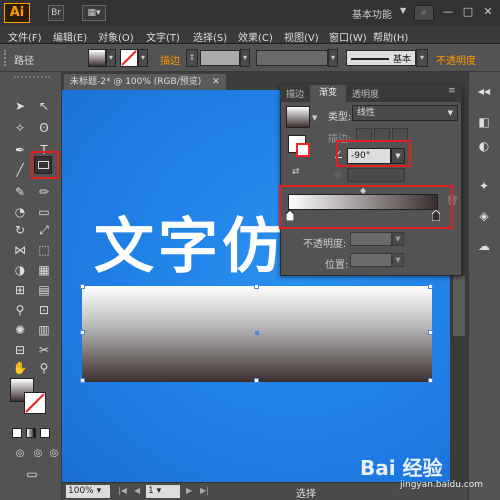 Image resolution: width=500 pixels, height=500 pixels. What do you see at coordinates (20, 106) in the screenshot?
I see `selection-tool-icon: ➤` at bounding box center [20, 106].